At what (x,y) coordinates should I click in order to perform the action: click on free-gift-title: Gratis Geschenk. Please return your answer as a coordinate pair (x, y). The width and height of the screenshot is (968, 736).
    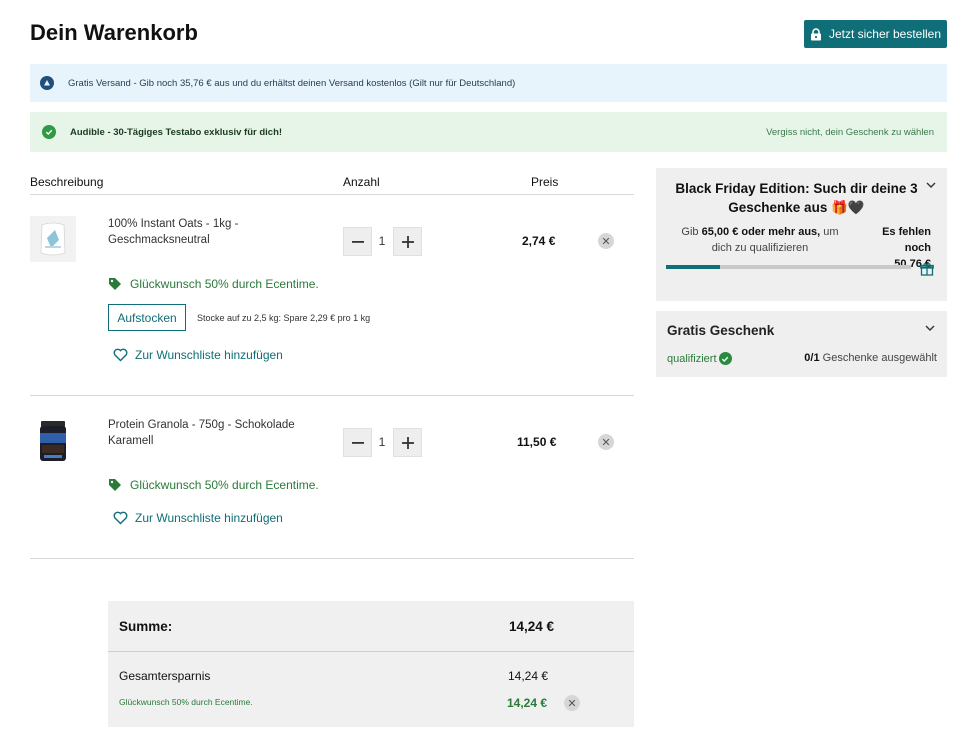
    Looking at the image, I should click on (721, 330).